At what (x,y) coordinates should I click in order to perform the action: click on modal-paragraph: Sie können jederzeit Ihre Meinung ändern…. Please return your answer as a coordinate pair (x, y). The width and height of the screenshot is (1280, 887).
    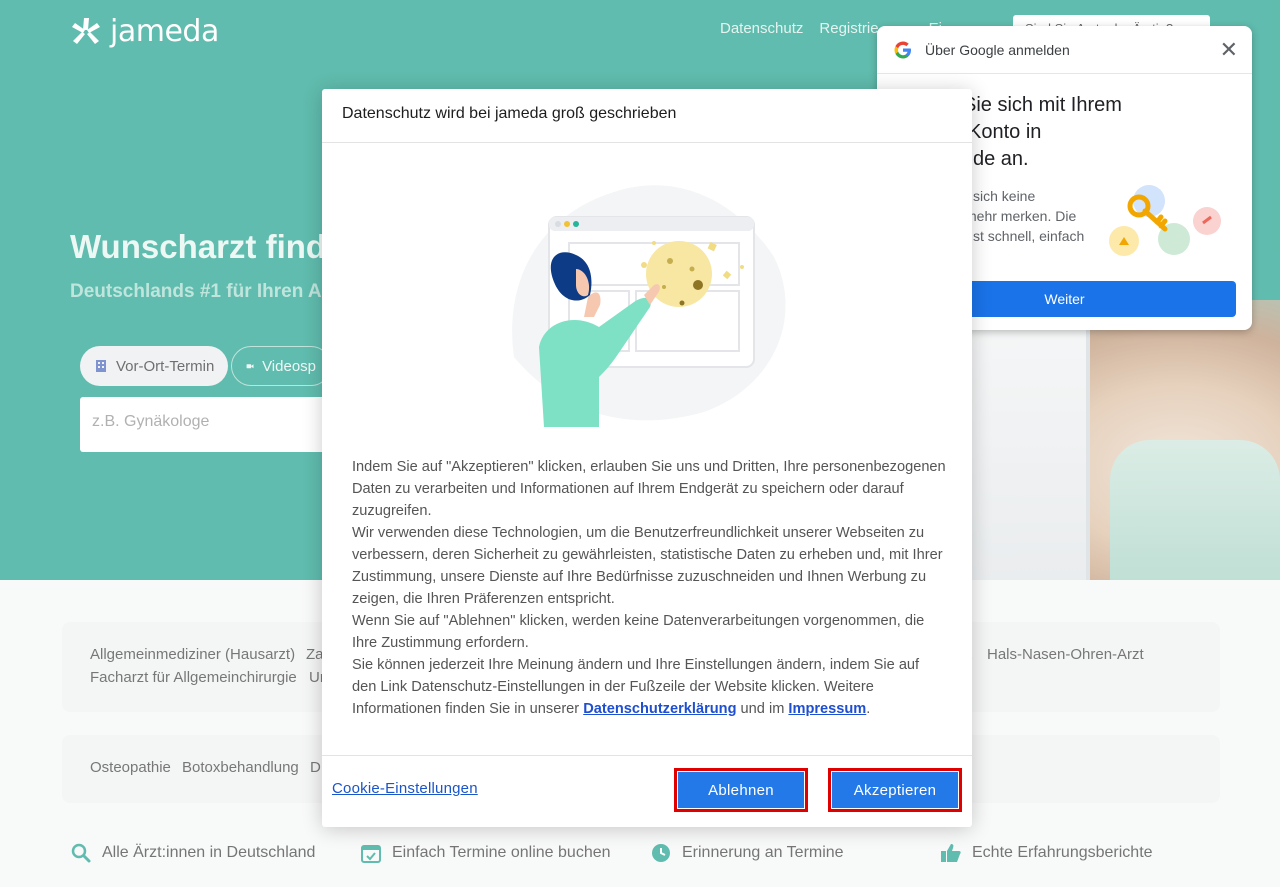
    Looking at the image, I should click on (649, 687).